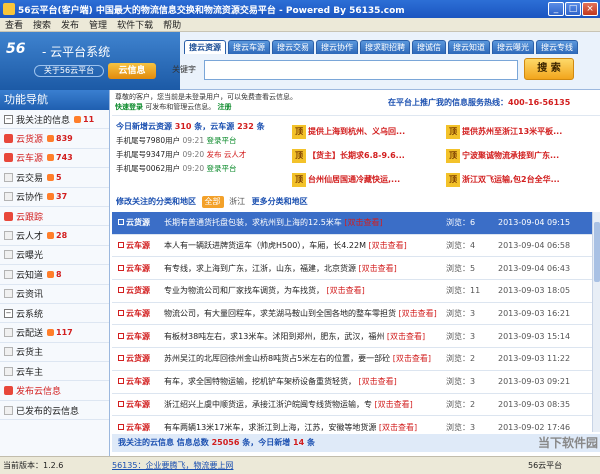 This screenshot has height=474, width=600. I want to click on sidebar-item: − 我关注的信息 11, so click(54, 120).